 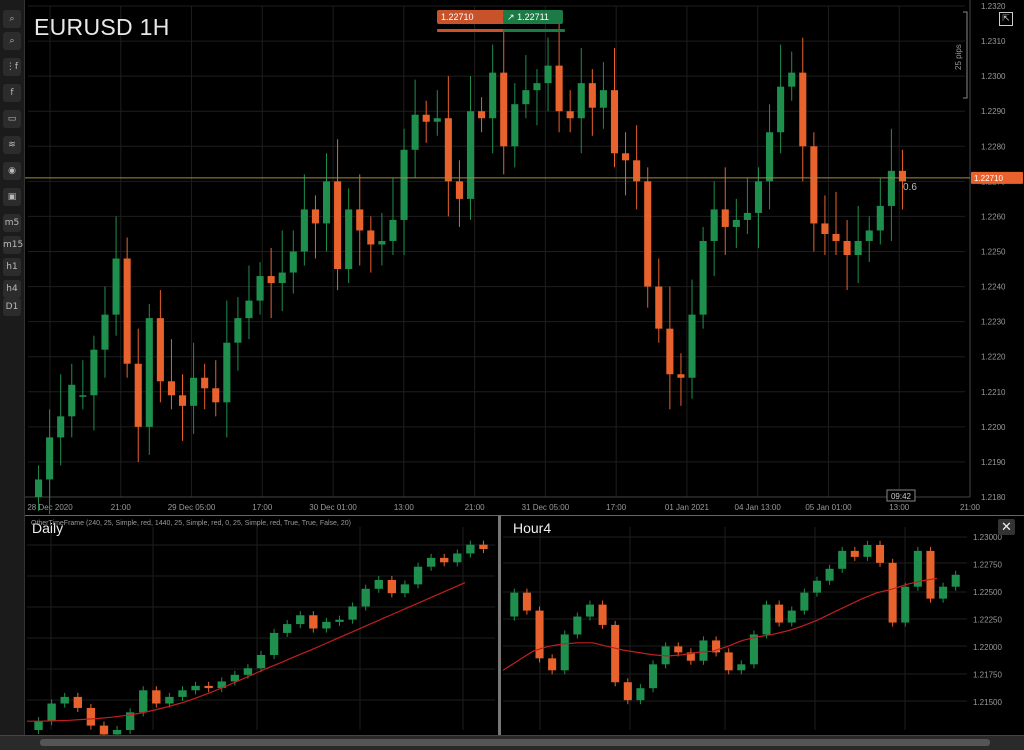 I want to click on screenshot-icon: ▣, so click(x=12, y=197).